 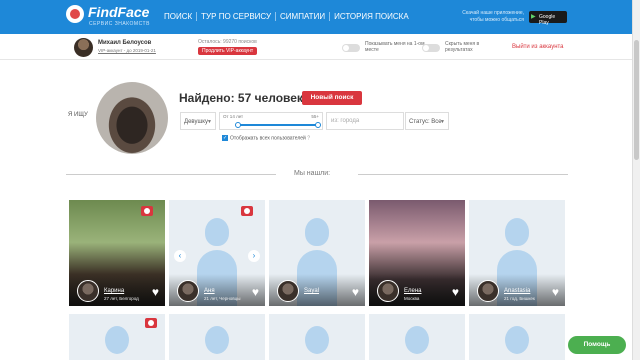 What do you see at coordinates (395, 47) in the screenshot?
I see `show-first-label: Показывать меня на 1-ом месте` at bounding box center [395, 47].